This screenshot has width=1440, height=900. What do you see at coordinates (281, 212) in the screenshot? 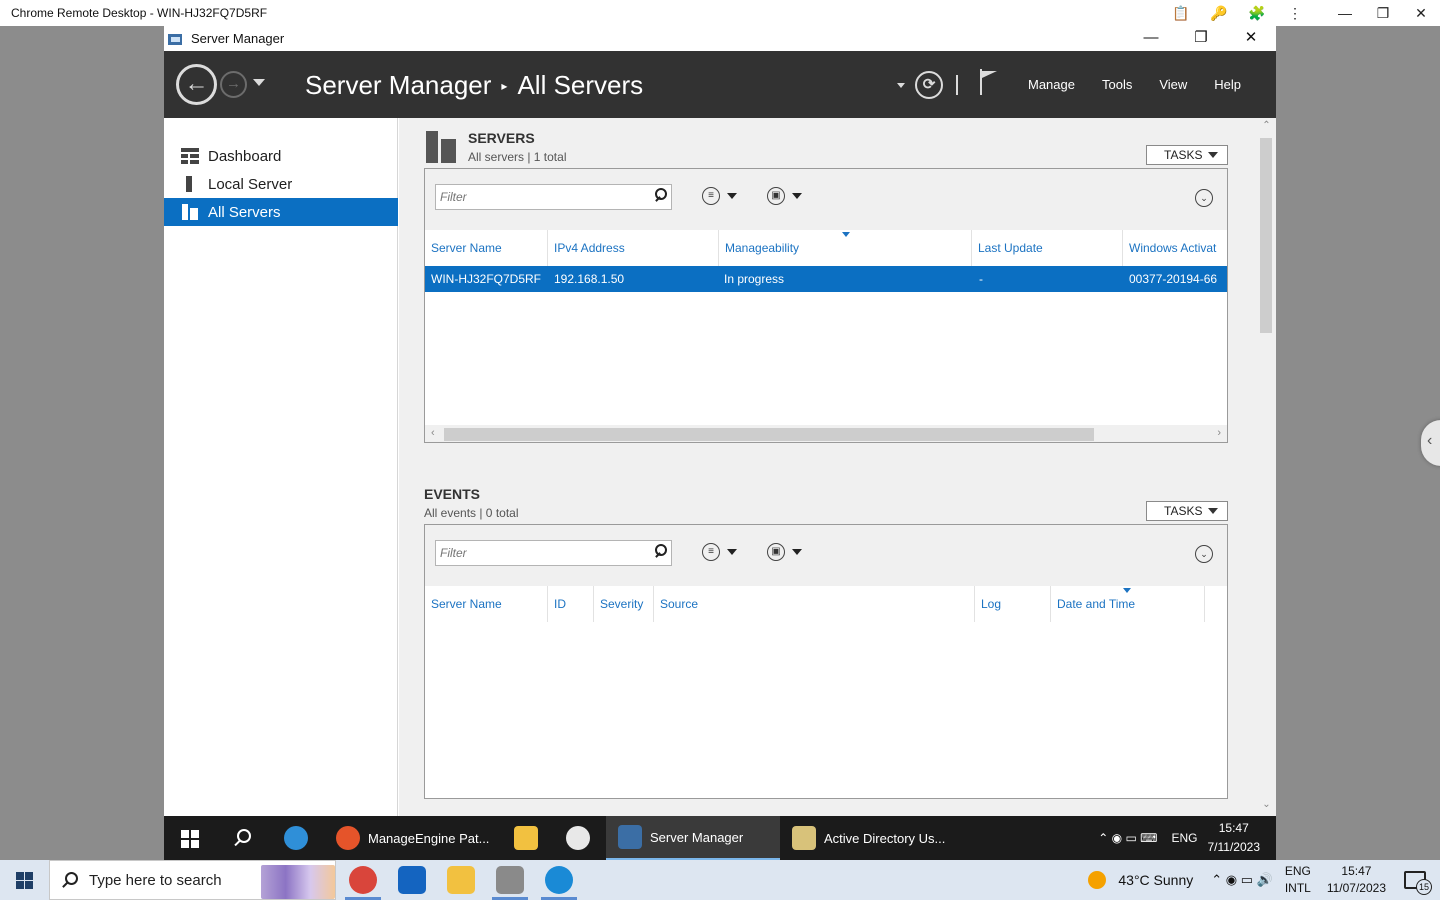
I see `sidebar-item-all-servers: All Servers` at bounding box center [281, 212].